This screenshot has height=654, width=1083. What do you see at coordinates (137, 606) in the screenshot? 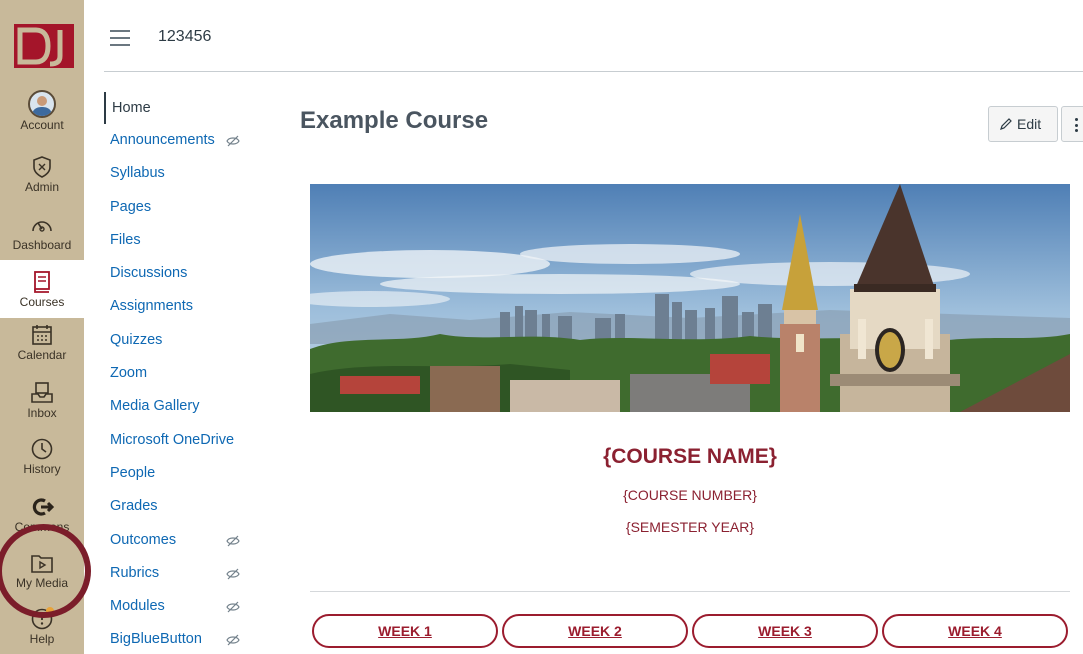
I see `course-nav-label: Modules` at bounding box center [137, 606].